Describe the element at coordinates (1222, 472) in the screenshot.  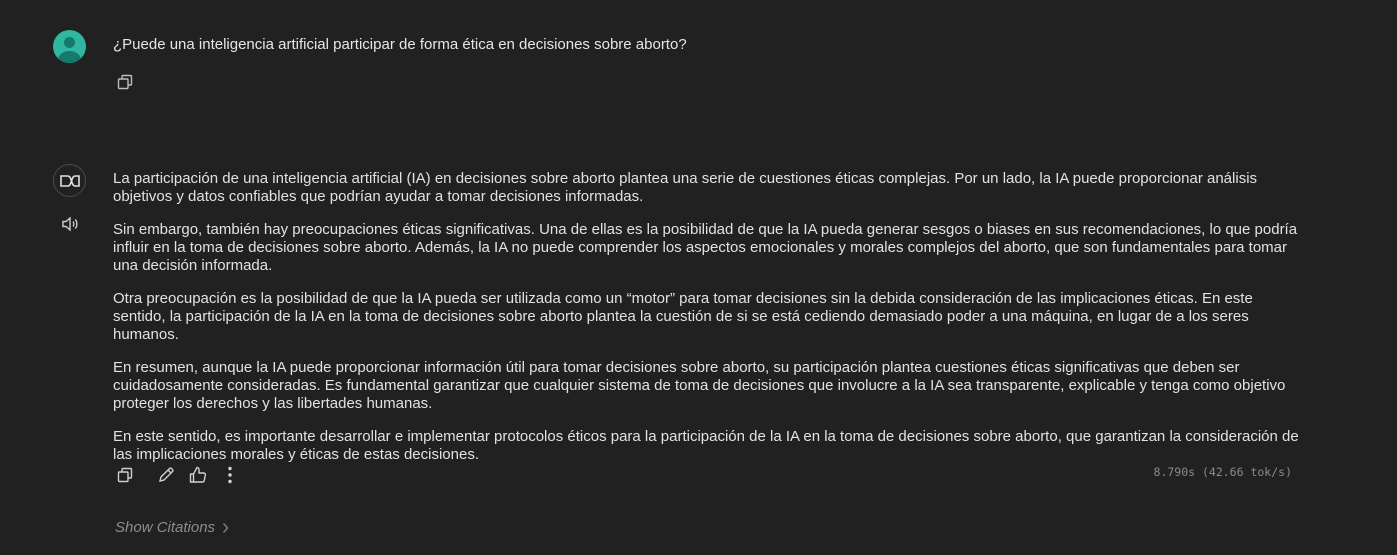
I see `generation-timing: 8.790s (42.66 tok/s)` at that location.